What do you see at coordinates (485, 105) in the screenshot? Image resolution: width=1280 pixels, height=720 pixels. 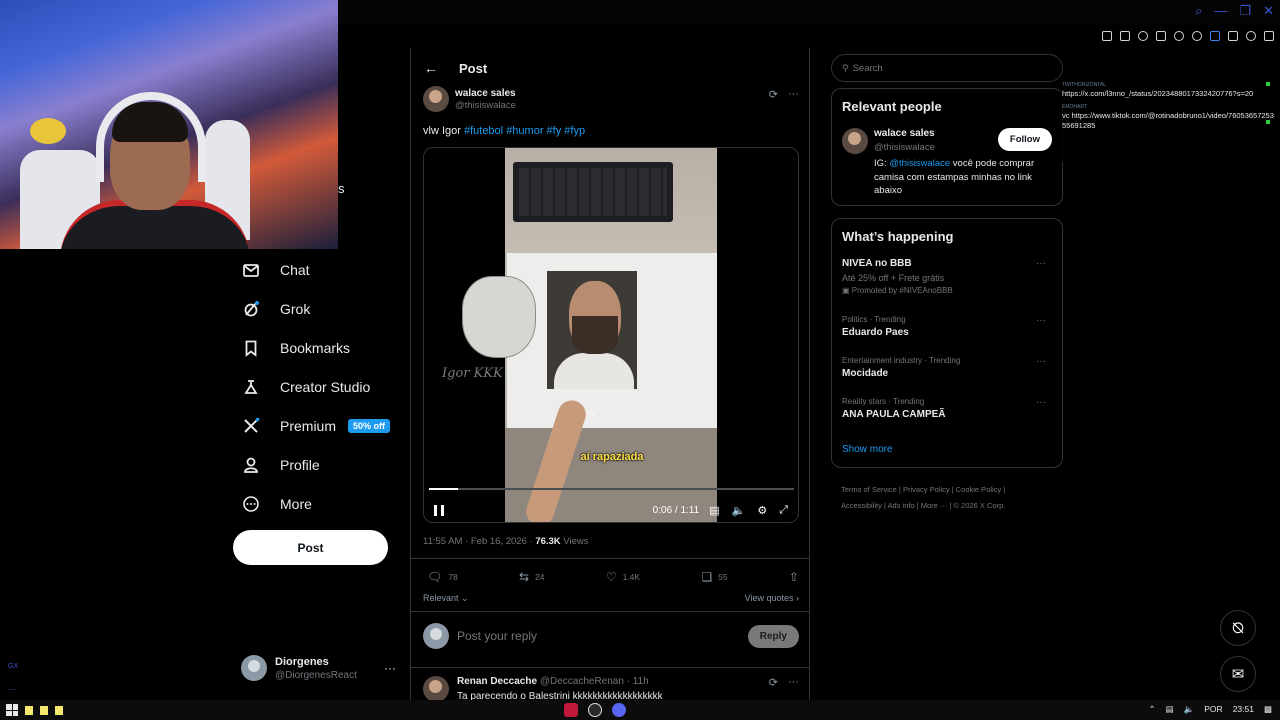 I see `author-handle: @thisiswalace` at bounding box center [485, 105].